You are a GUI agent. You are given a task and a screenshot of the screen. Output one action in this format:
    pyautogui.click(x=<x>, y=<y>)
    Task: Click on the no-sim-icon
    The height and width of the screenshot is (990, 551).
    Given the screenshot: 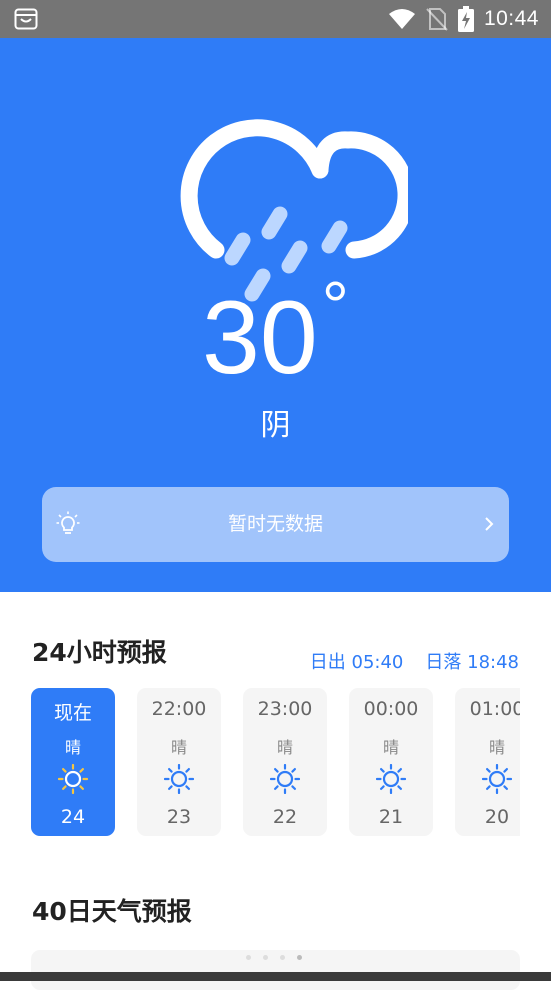 What is the action you would take?
    pyautogui.click(x=437, y=19)
    